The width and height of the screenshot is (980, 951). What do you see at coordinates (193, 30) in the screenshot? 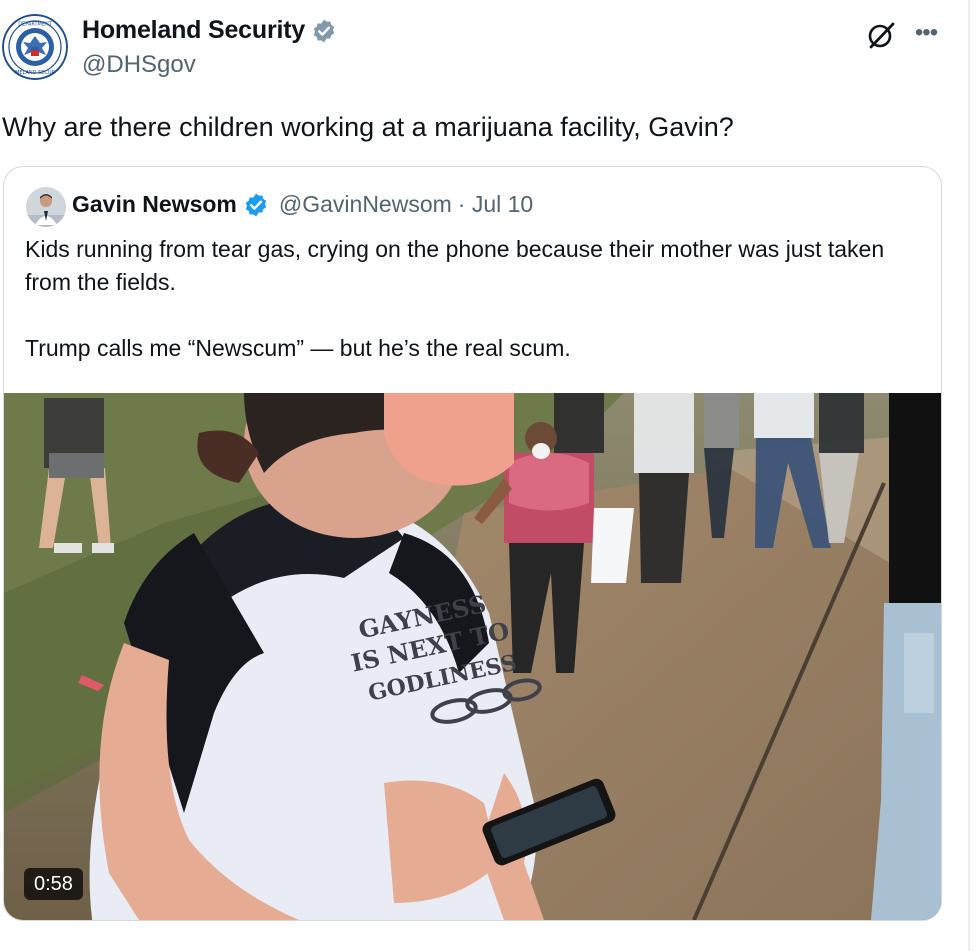
I see `author-name: Homeland Security` at bounding box center [193, 30].